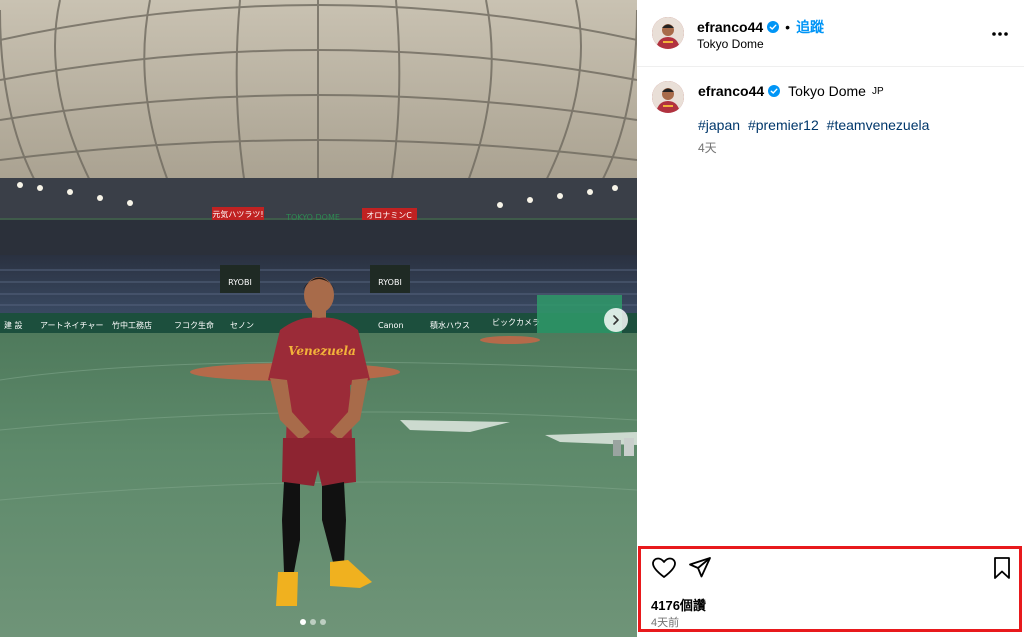 The image size is (1024, 637). Describe the element at coordinates (719, 125) in the screenshot. I see `hashtag-link: #japan` at that location.